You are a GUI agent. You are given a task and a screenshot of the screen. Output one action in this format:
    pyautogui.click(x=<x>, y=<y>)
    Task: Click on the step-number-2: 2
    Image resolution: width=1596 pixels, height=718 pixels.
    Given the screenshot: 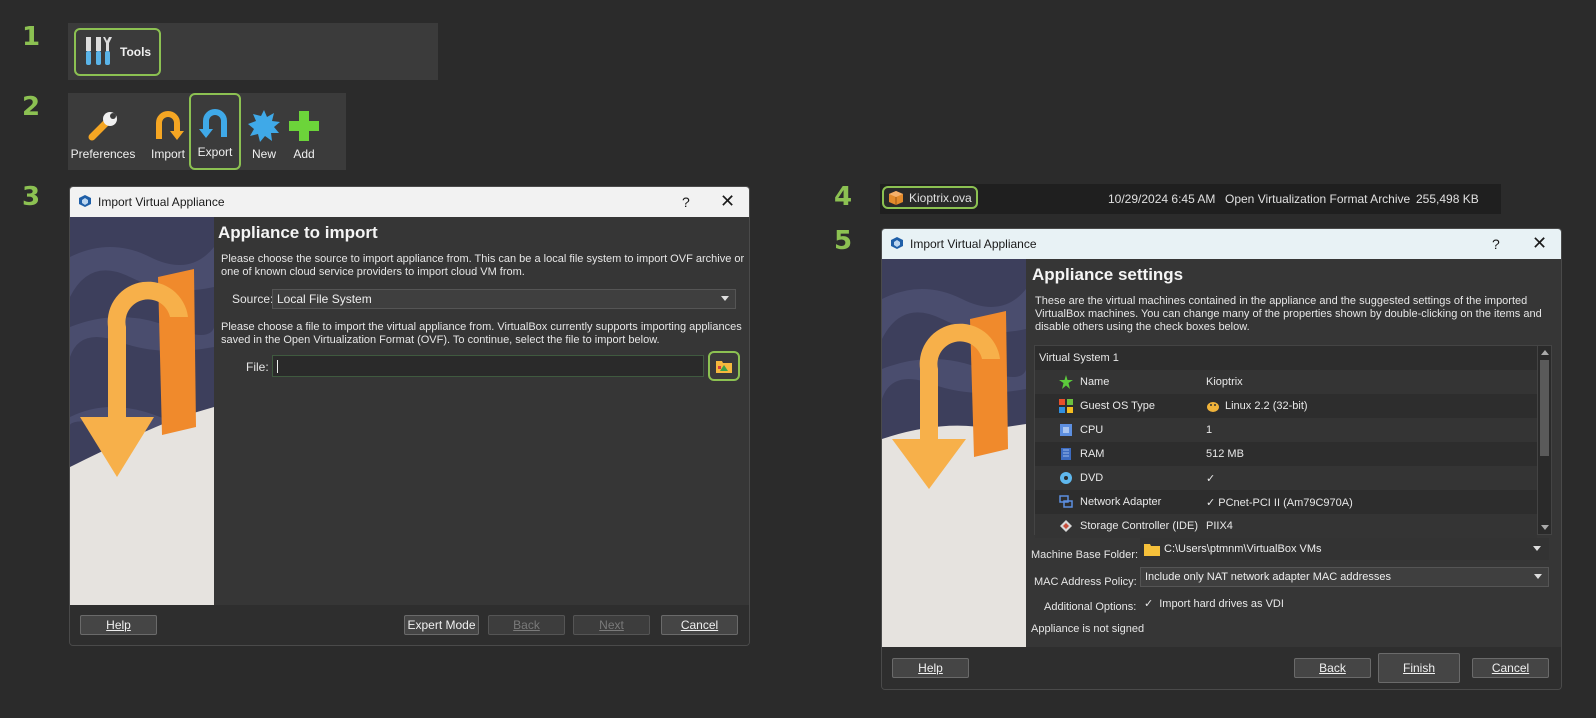 What is the action you would take?
    pyautogui.click(x=31, y=107)
    